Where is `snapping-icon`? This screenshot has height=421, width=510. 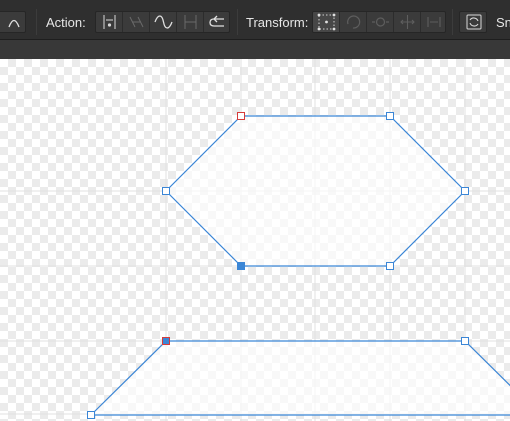 snapping-icon is located at coordinates (474, 22).